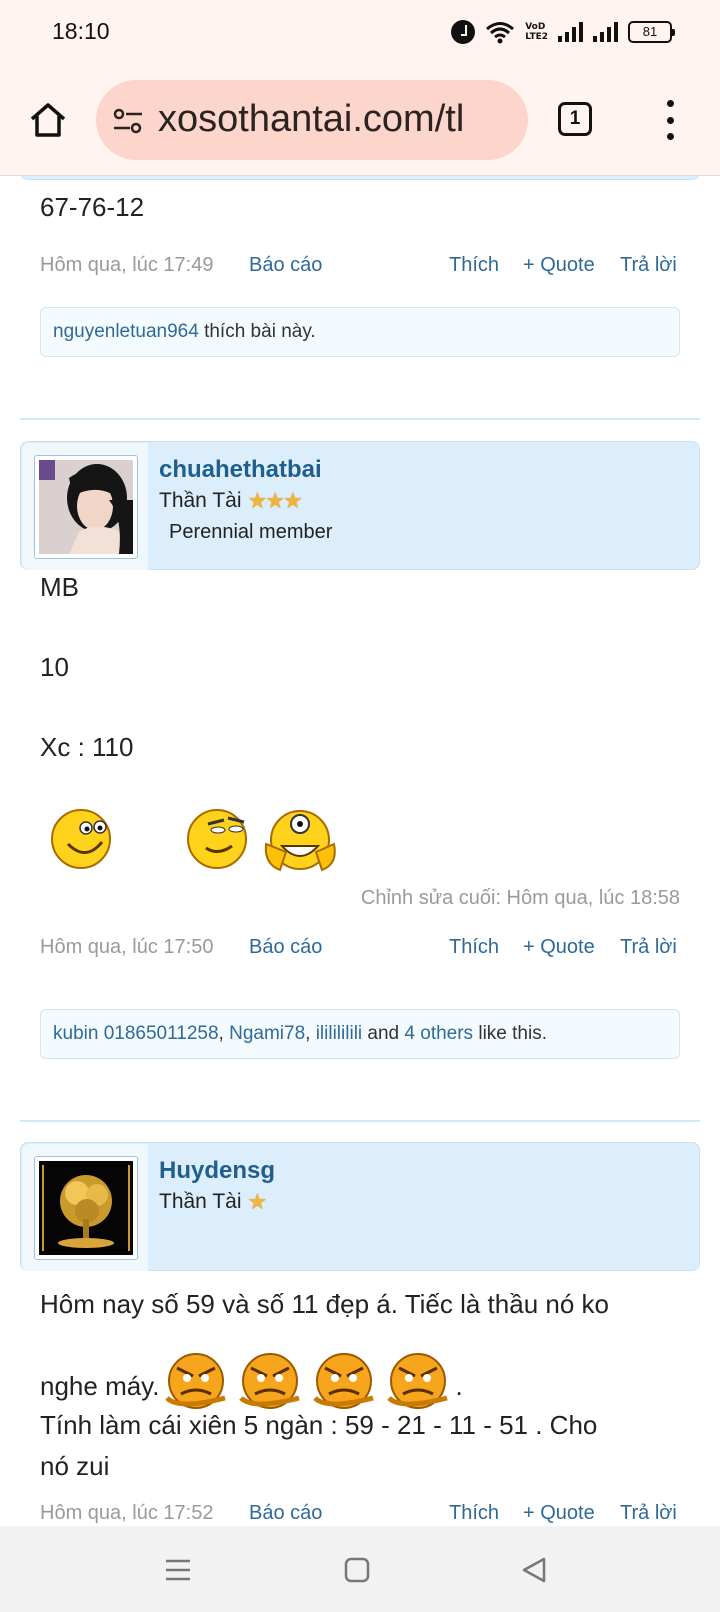 Image resolution: width=720 pixels, height=1612 pixels. Describe the element at coordinates (300, 841) in the screenshot. I see `smiley-peek-icon` at that location.